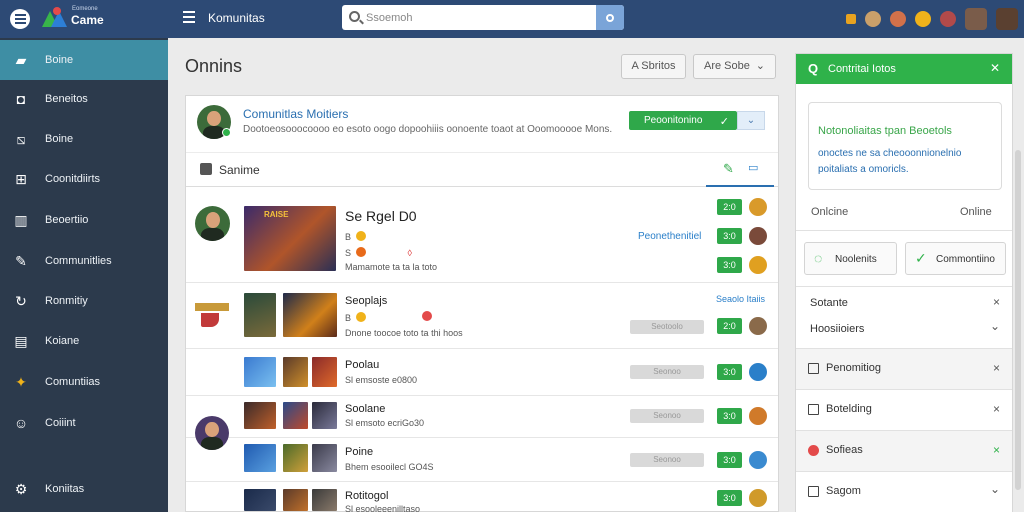 The width and height of the screenshot is (1024, 512). What do you see at coordinates (366, 496) in the screenshot?
I see `row-title: Rotitogol` at bounding box center [366, 496].